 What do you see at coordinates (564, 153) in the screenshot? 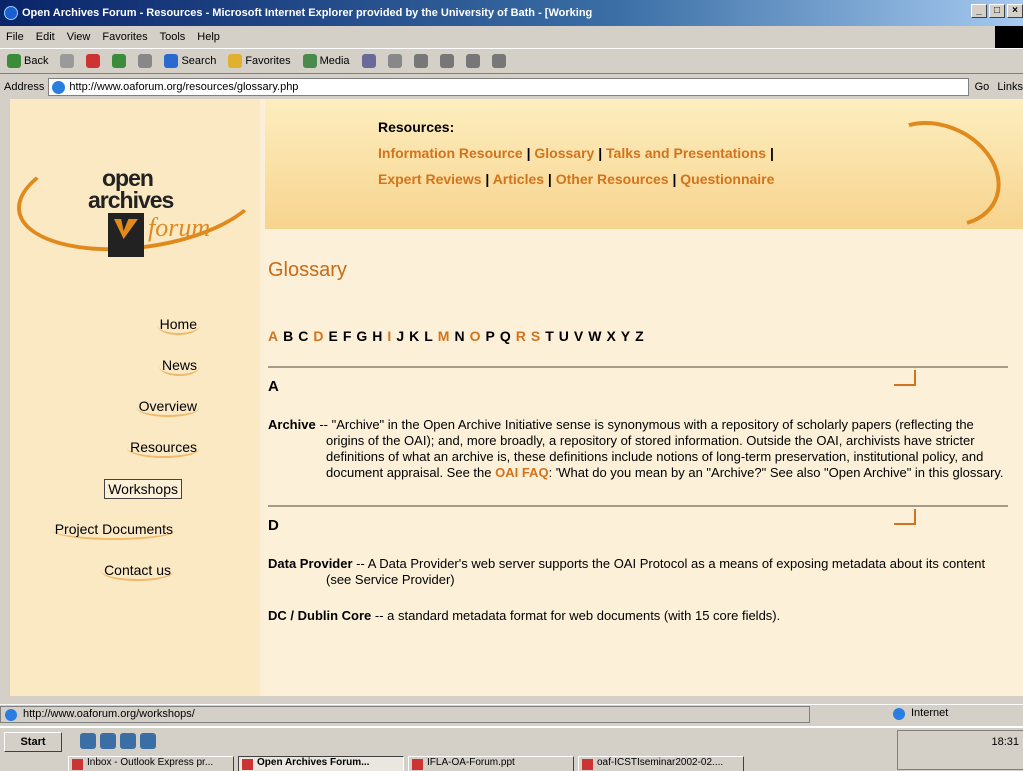
I see `link-glossary: Glossary` at bounding box center [564, 153].